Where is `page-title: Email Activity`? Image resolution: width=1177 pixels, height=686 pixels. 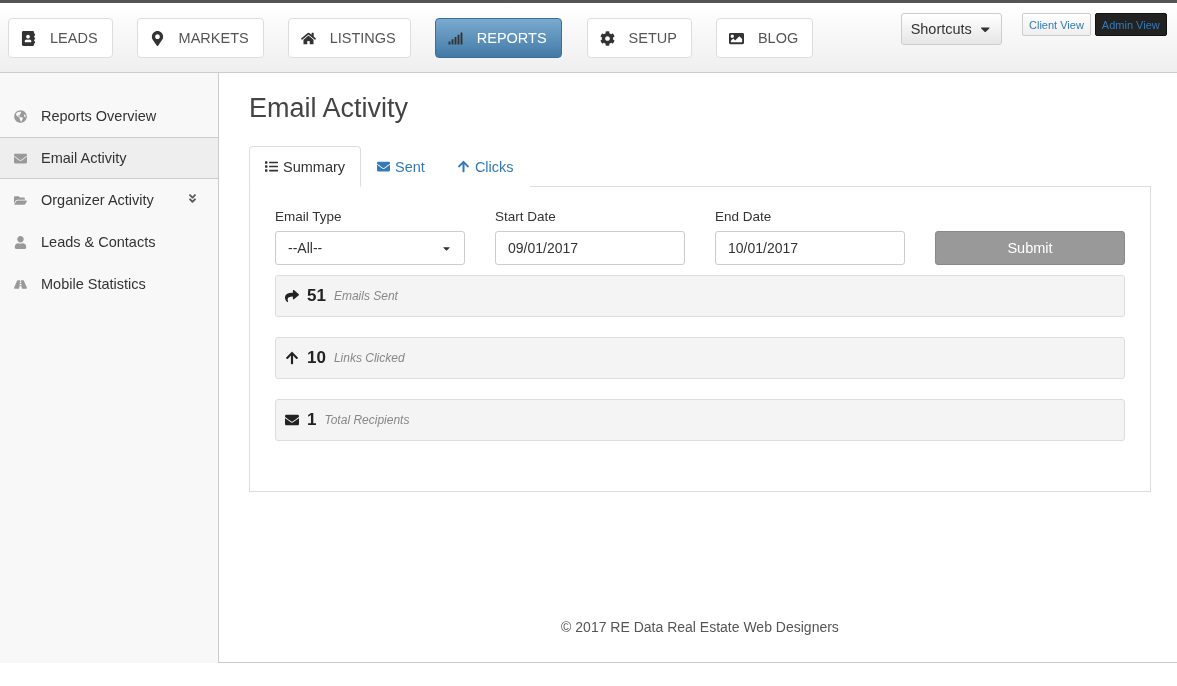
page-title: Email Activity is located at coordinates (329, 108).